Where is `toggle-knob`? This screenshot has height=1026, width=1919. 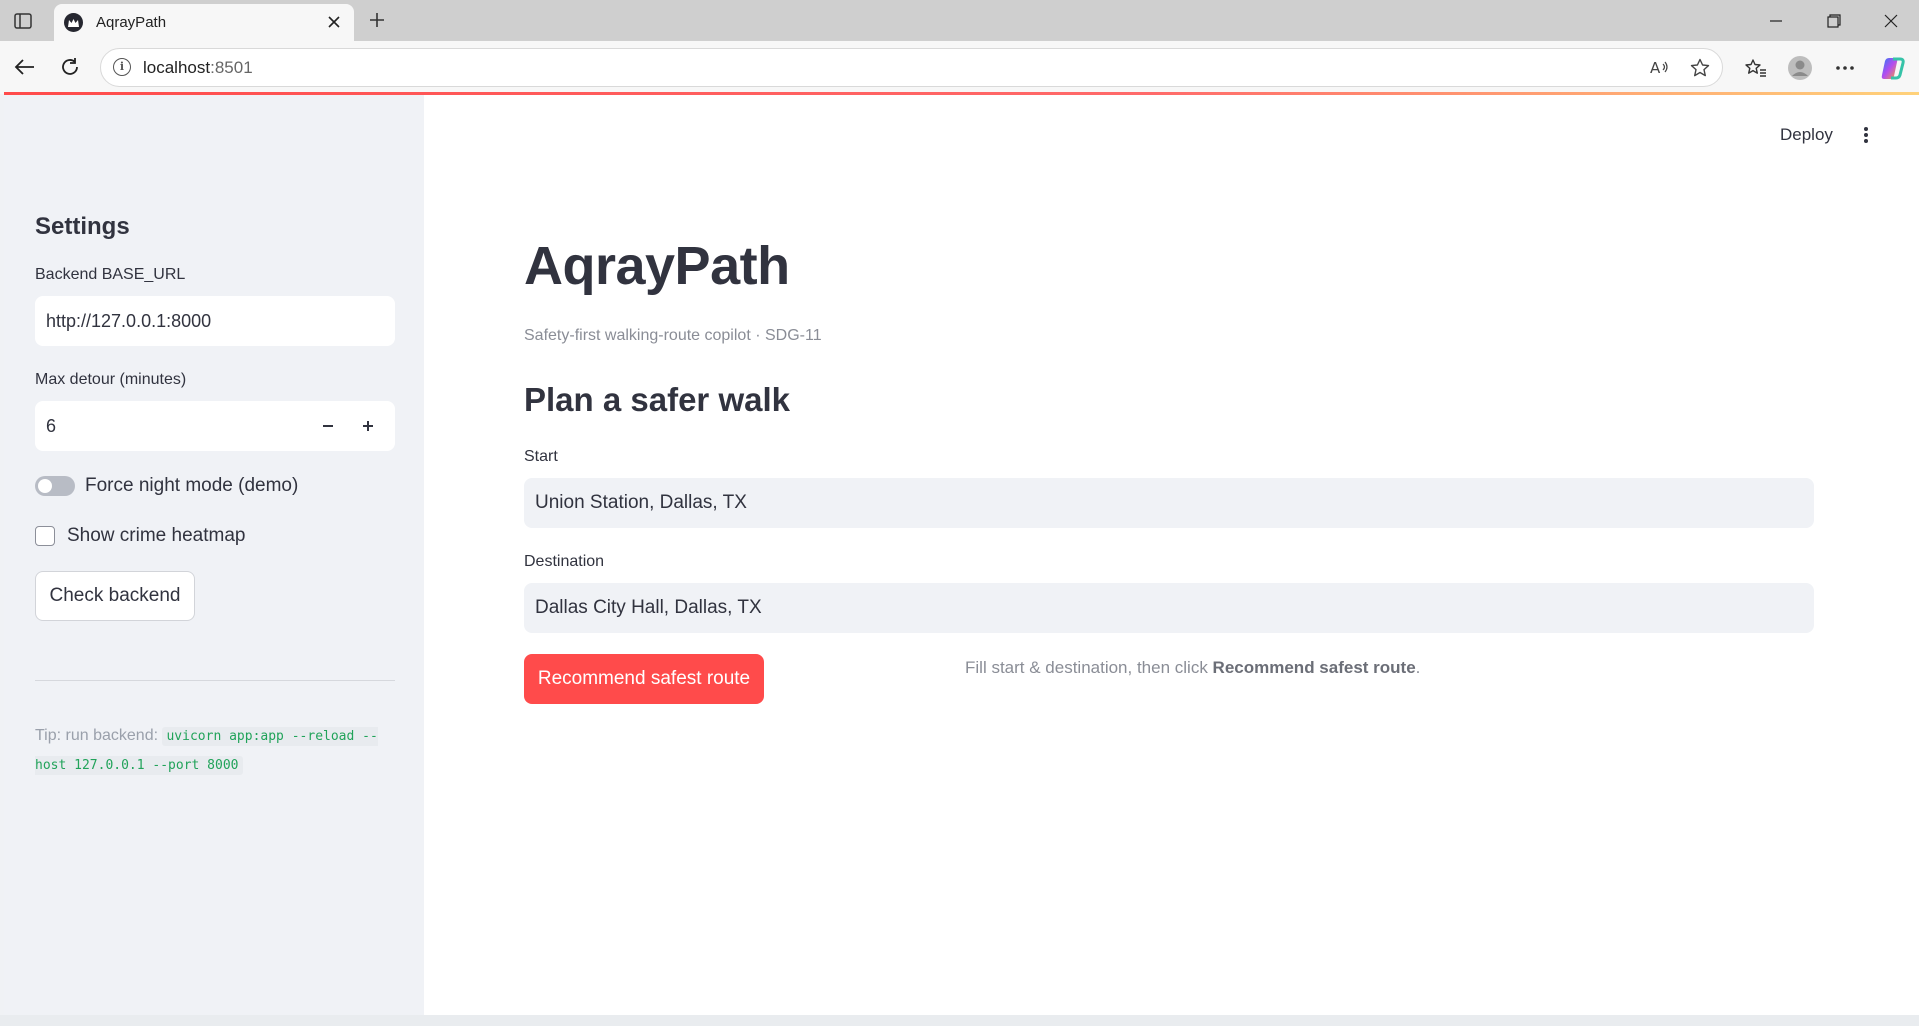 toggle-knob is located at coordinates (45, 486).